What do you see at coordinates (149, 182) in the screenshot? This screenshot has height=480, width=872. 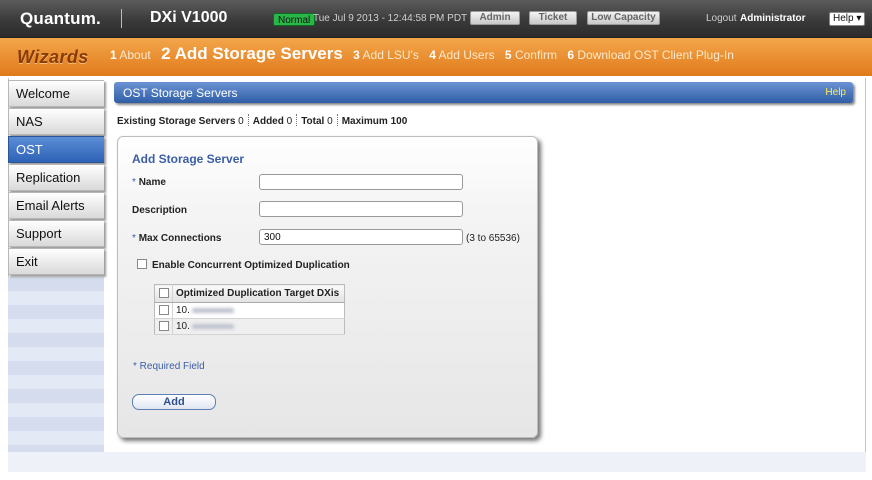 I see `name-label: * Name` at bounding box center [149, 182].